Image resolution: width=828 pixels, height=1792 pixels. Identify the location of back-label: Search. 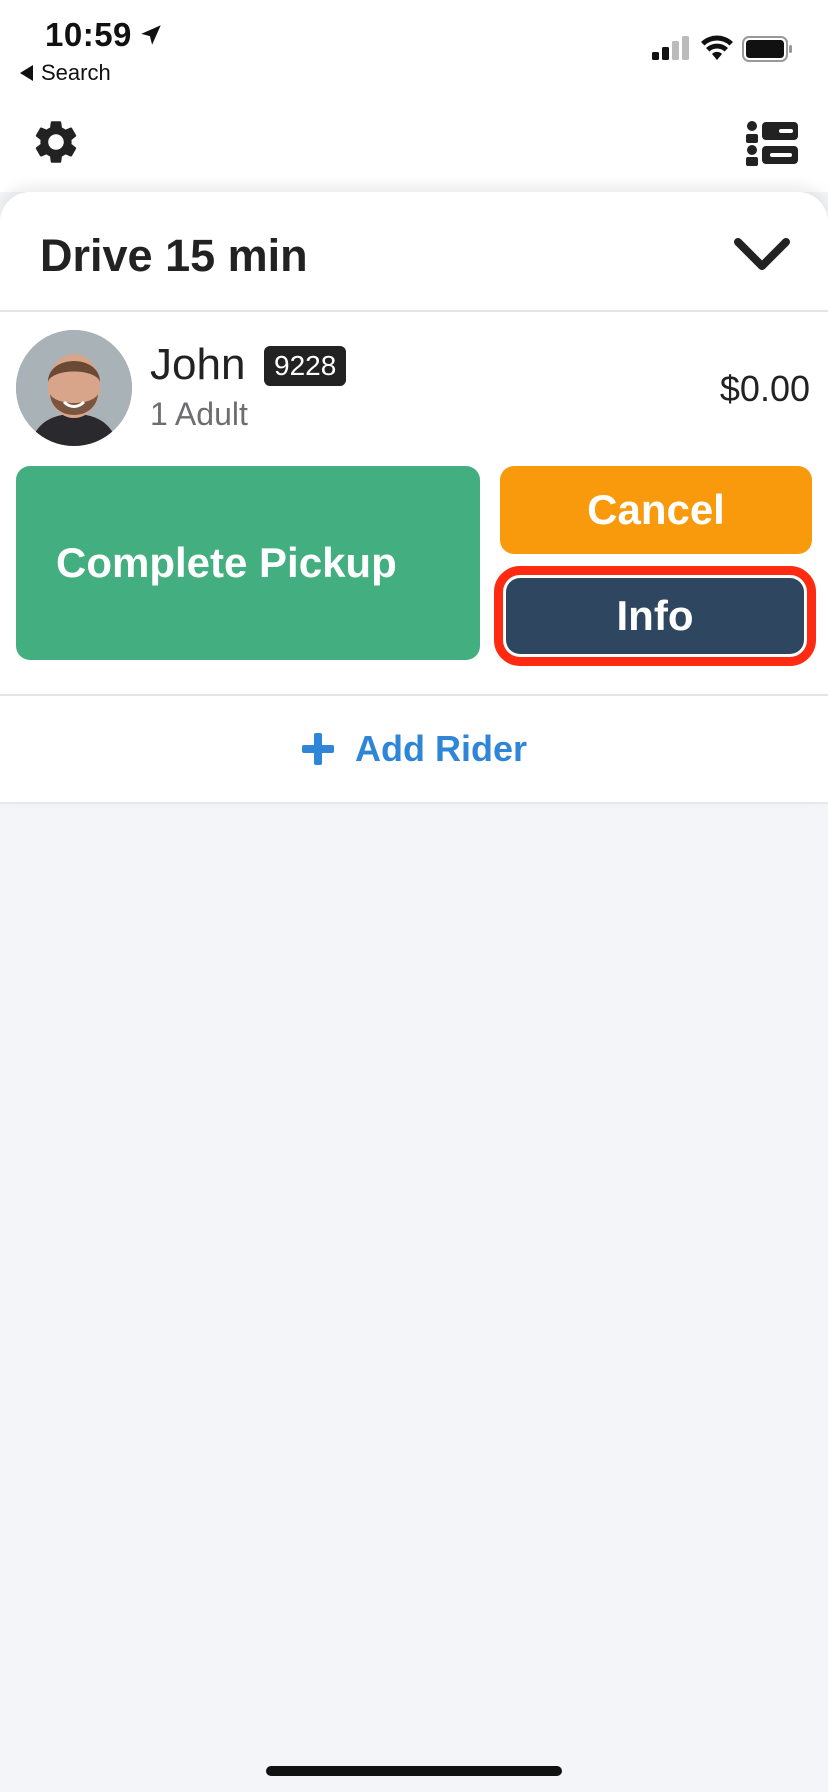
(76, 72).